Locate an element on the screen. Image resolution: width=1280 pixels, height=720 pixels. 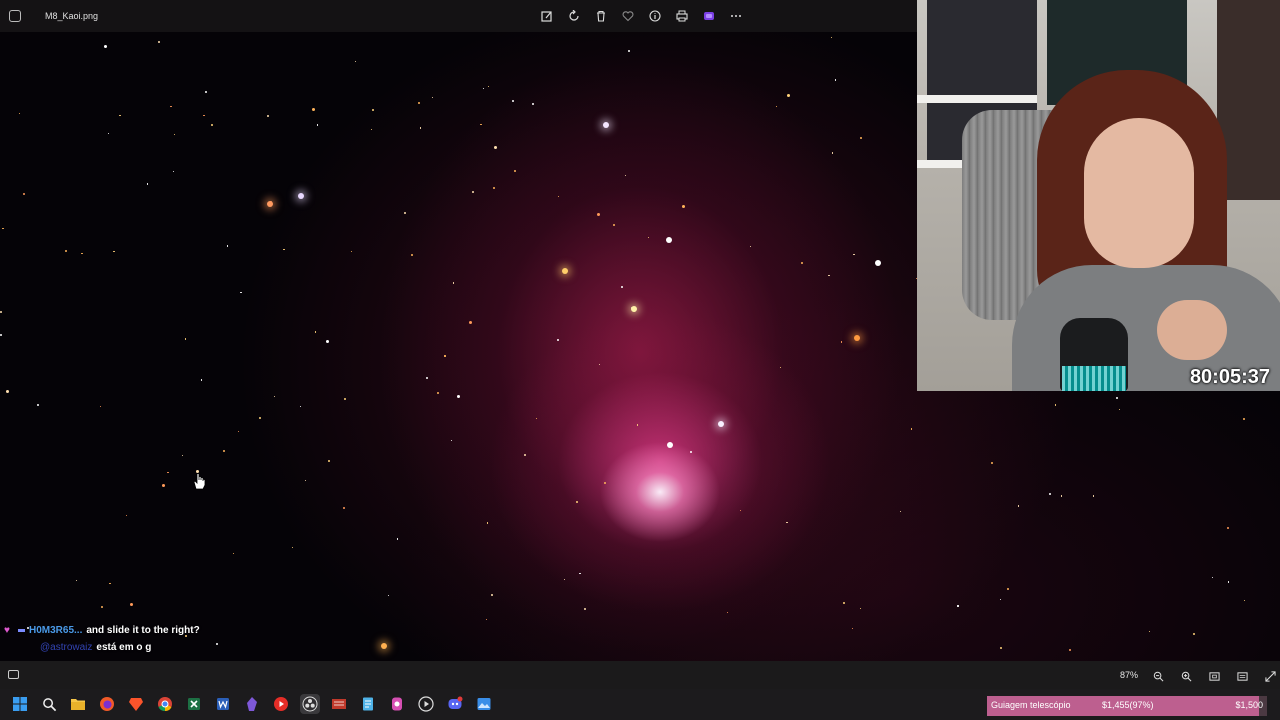
zoom-out-icon is located at coordinates (1158, 676).